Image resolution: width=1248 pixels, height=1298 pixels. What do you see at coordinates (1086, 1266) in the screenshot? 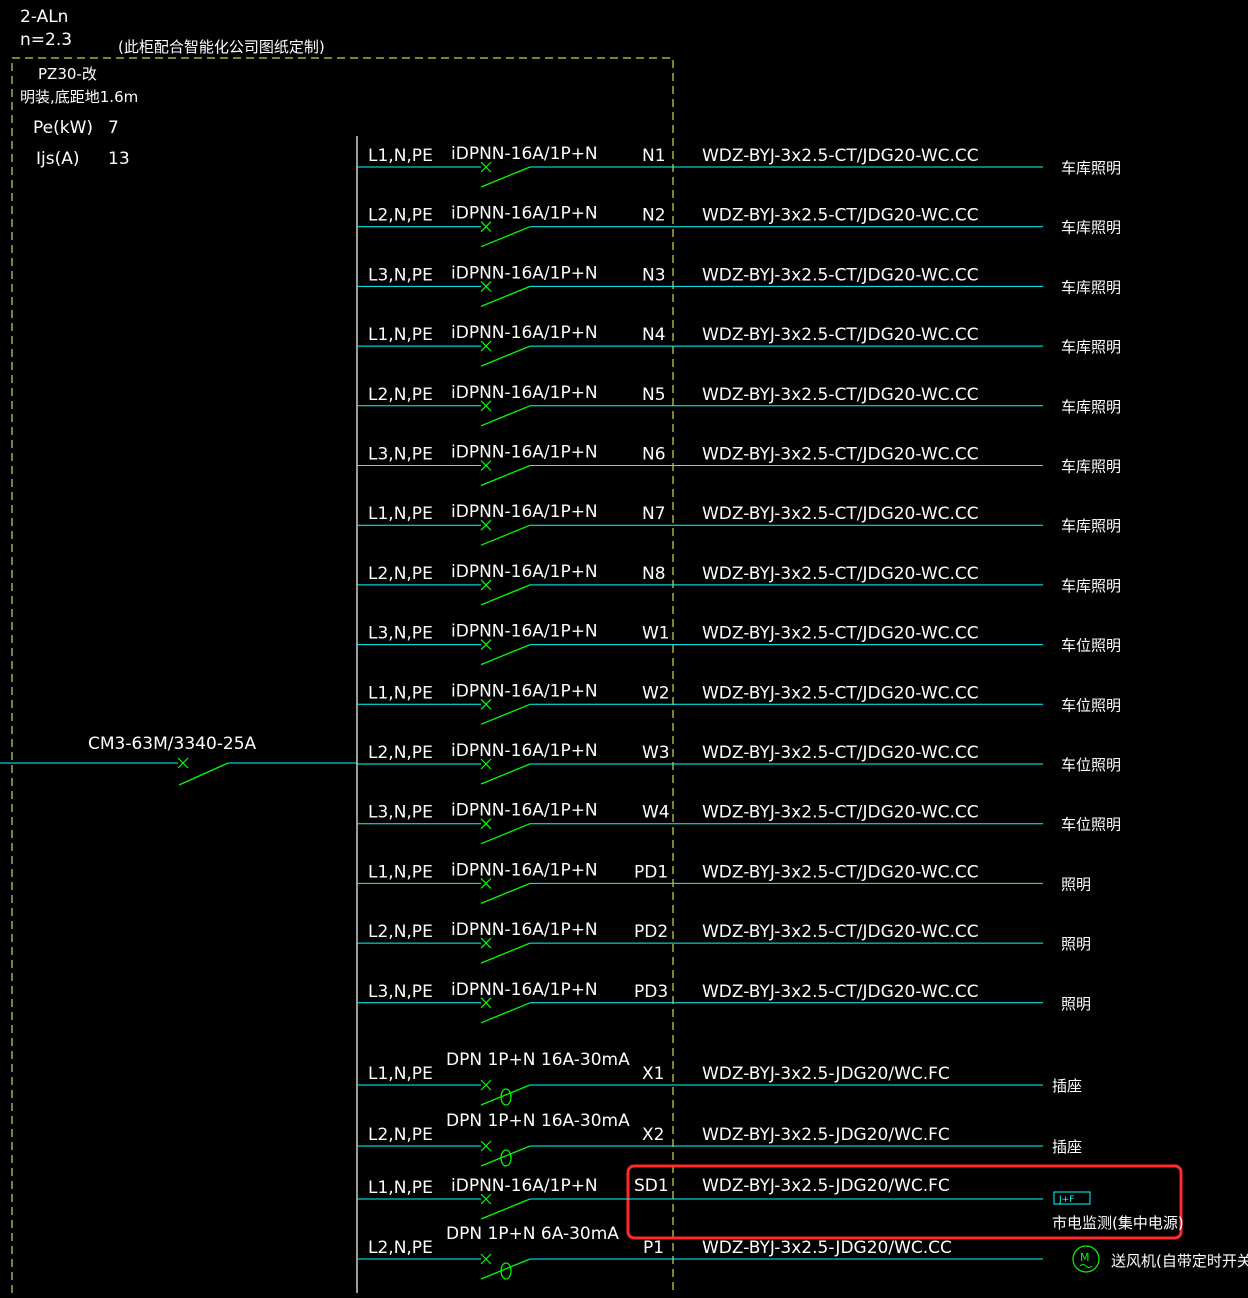
I see `motor-ac-symbol` at bounding box center [1086, 1266].